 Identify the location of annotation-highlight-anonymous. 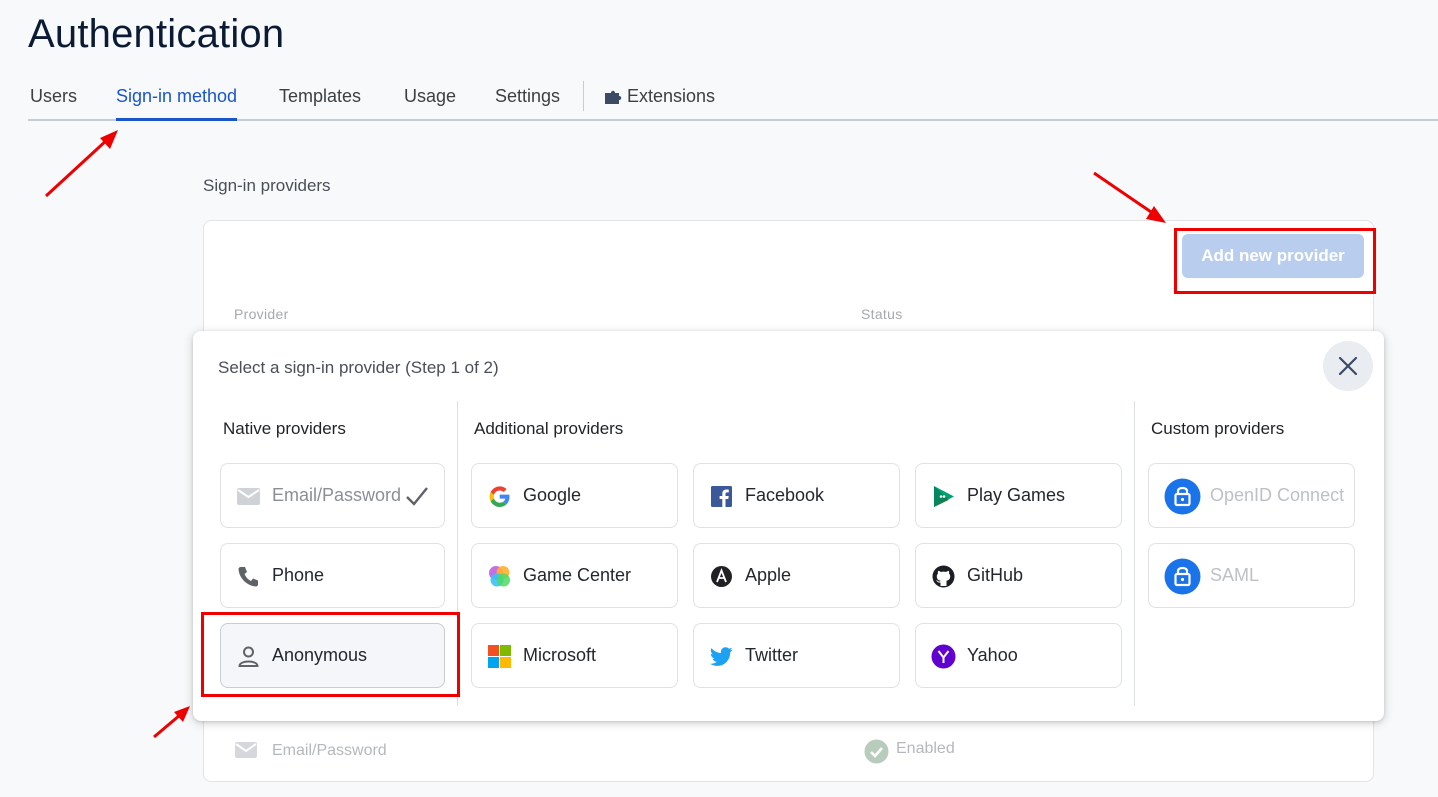
(330, 654).